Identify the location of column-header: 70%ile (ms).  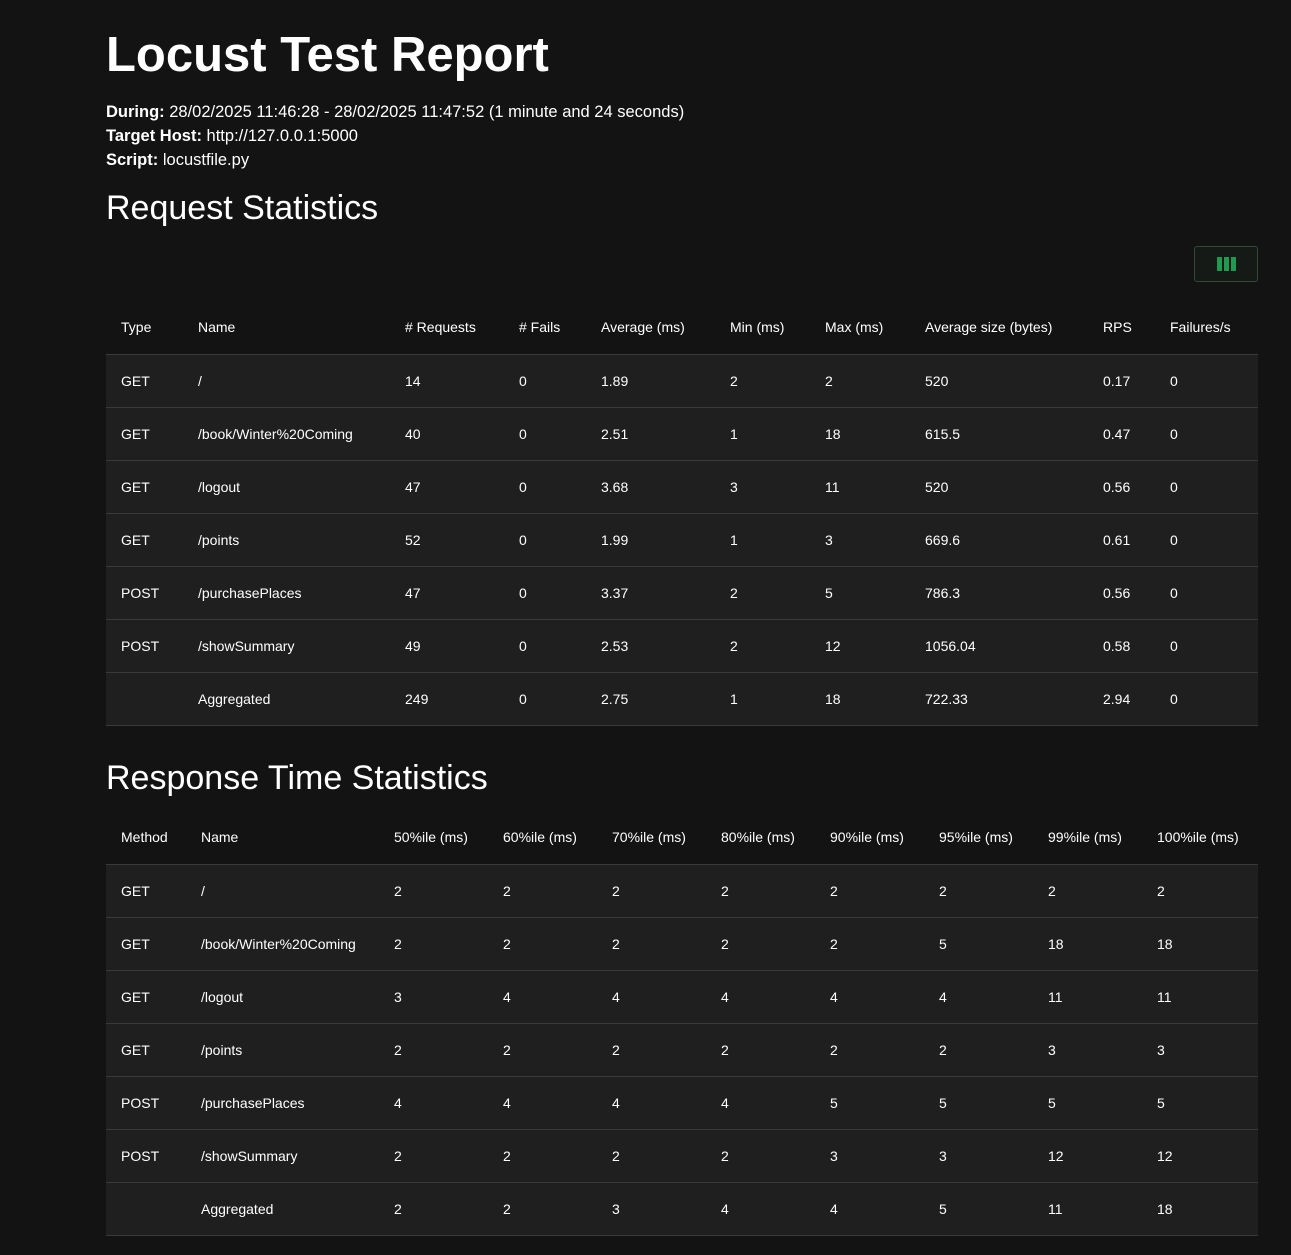
(651, 837).